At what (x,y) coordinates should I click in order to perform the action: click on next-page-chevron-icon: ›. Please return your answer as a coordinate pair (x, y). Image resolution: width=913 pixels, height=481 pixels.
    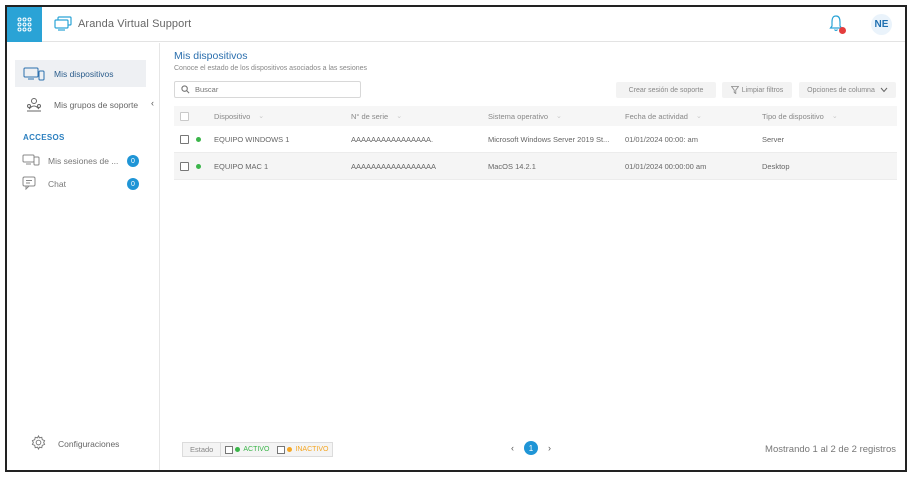
    Looking at the image, I should click on (549, 448).